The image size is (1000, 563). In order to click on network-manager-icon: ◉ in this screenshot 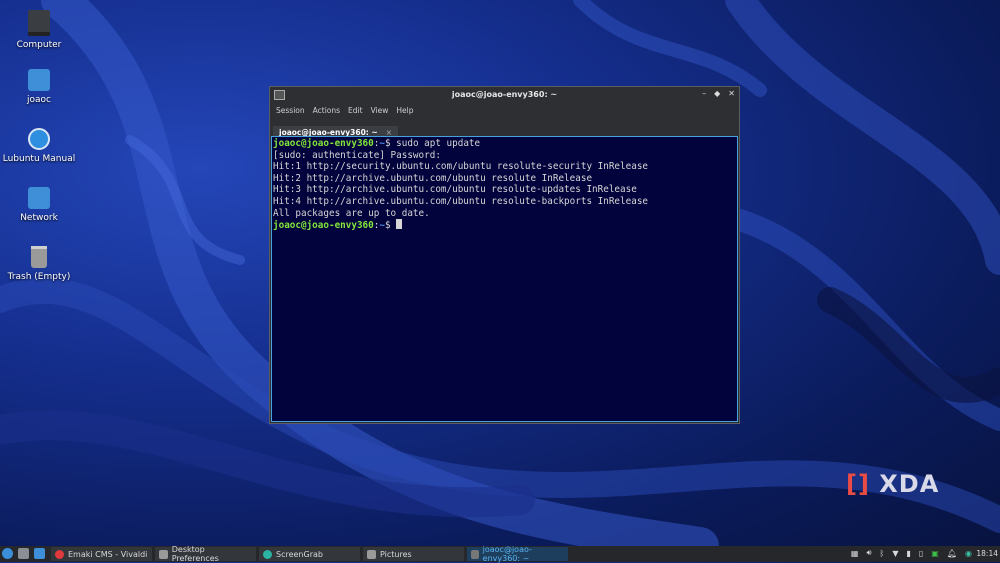, I will do `click(968, 553)`.